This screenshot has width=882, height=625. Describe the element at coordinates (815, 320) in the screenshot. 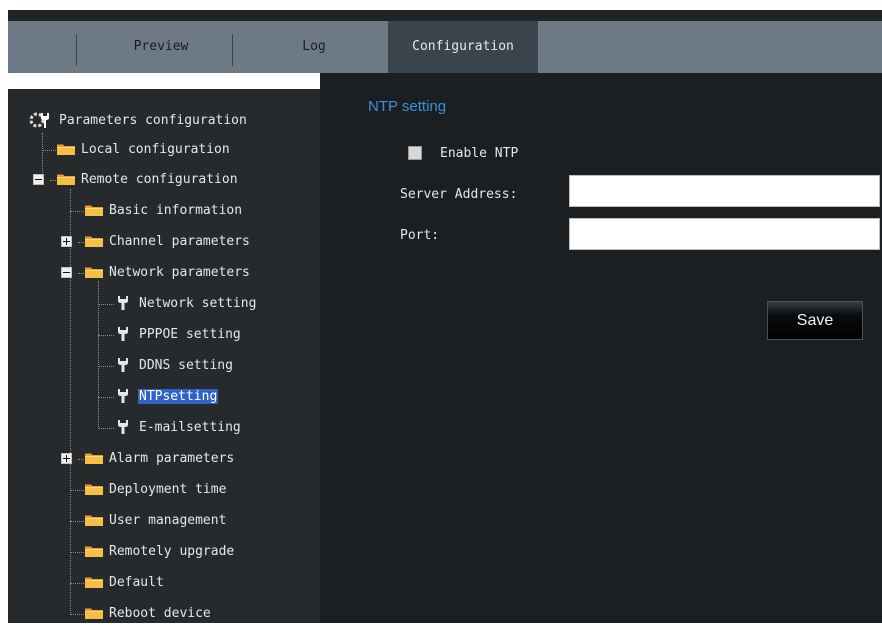

I see `save-button: Save` at that location.